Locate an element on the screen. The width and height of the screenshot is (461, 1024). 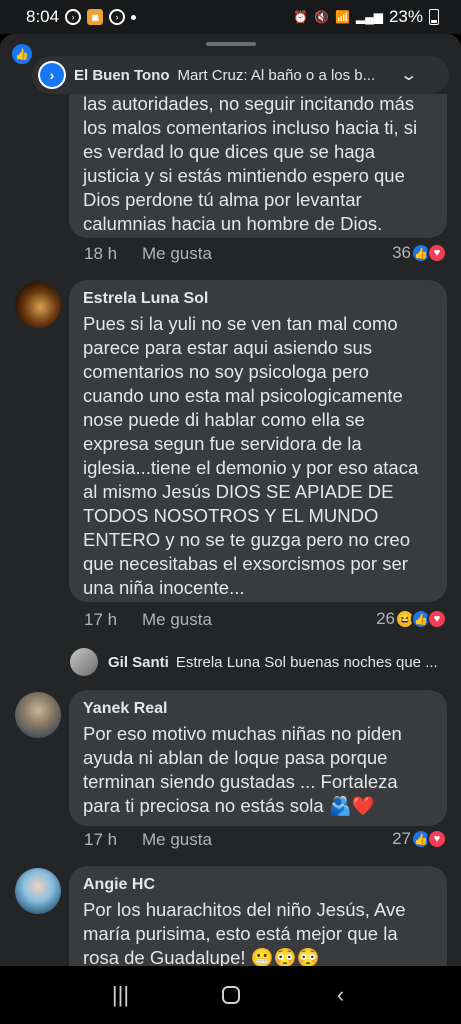
like-icon: 👍 is located at coordinates (22, 54).